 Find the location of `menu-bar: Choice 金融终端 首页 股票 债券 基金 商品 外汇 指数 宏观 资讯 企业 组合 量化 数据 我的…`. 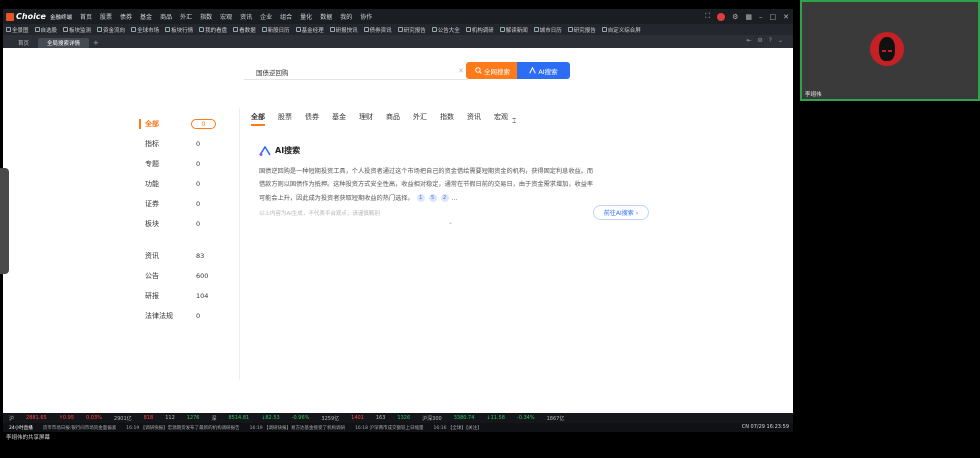

menu-bar: Choice 金融终端 首页 股票 债券 基金 商品 外汇 指数 宏观 资讯 企业 组合 量化 数据 我的… is located at coordinates (398, 16).